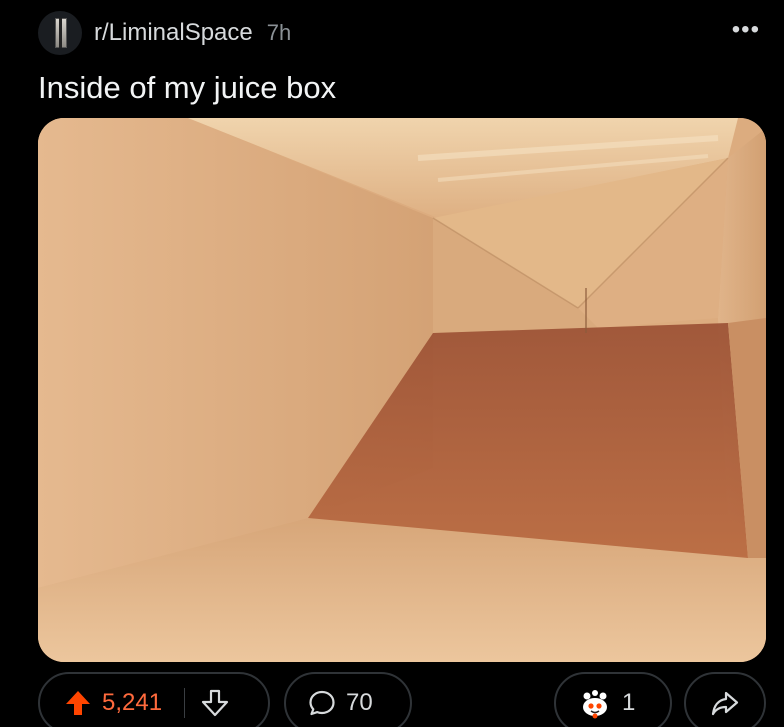  I want to click on subreddit-name: r/LiminalSpace, so click(173, 33).